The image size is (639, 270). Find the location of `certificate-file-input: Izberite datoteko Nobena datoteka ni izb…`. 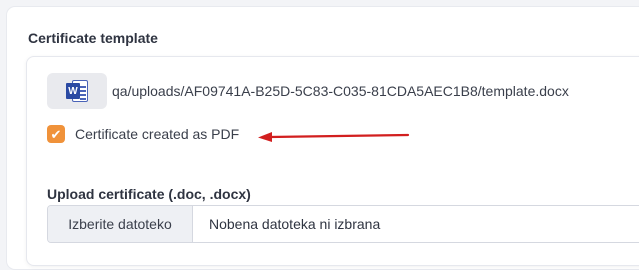

certificate-file-input: Izberite datoteko Nobena datoteka ni izb… is located at coordinates (343, 224).